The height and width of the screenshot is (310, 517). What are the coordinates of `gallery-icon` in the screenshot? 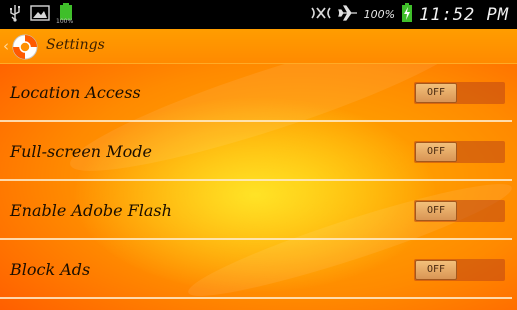 It's located at (40, 15).